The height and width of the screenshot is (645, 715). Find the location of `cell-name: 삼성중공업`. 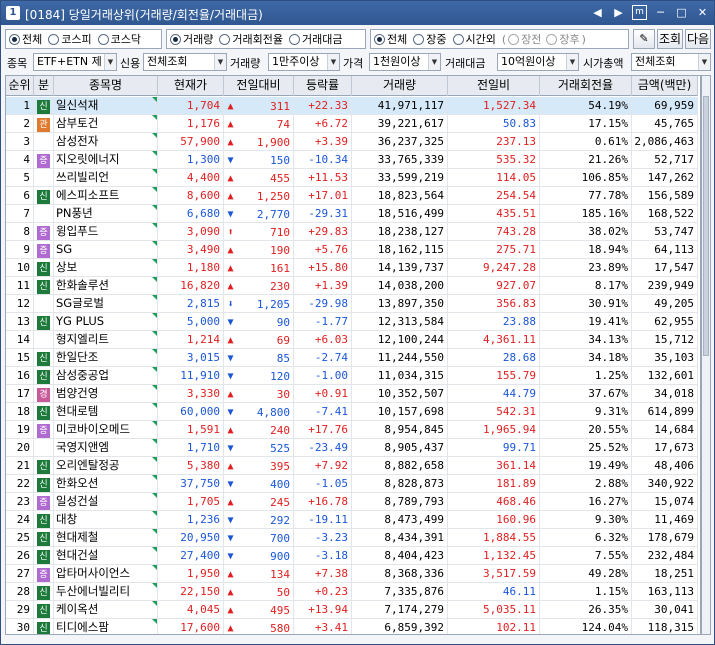

cell-name: 삼성중공업 is located at coordinates (106, 376).